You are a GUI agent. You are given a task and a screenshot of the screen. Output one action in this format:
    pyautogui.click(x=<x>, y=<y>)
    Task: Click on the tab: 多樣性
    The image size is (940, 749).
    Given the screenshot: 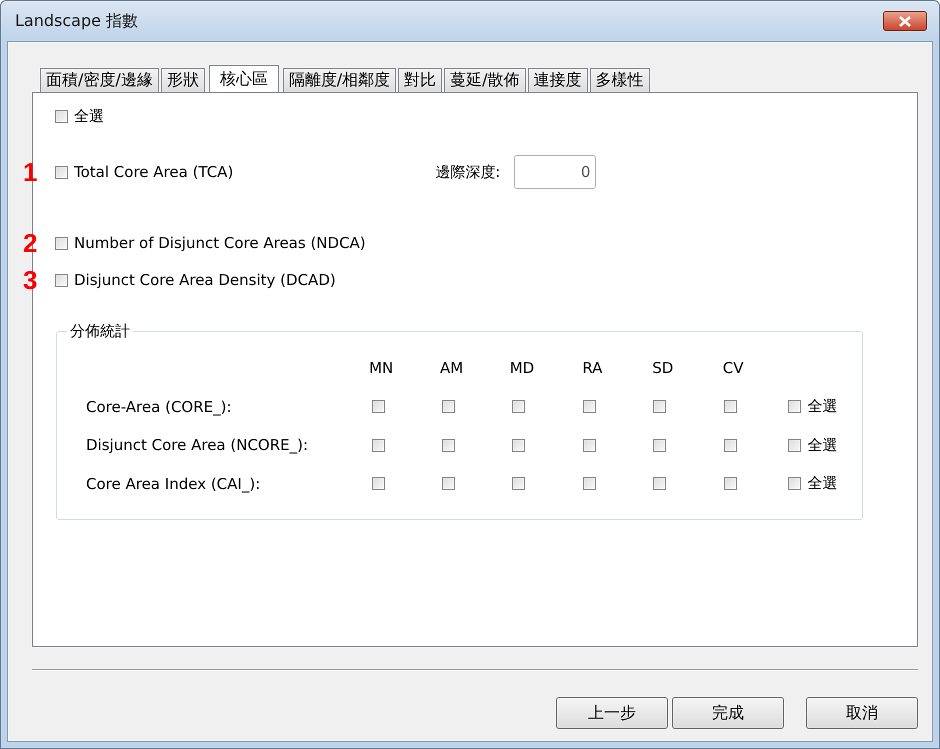 What is the action you would take?
    pyautogui.click(x=620, y=80)
    